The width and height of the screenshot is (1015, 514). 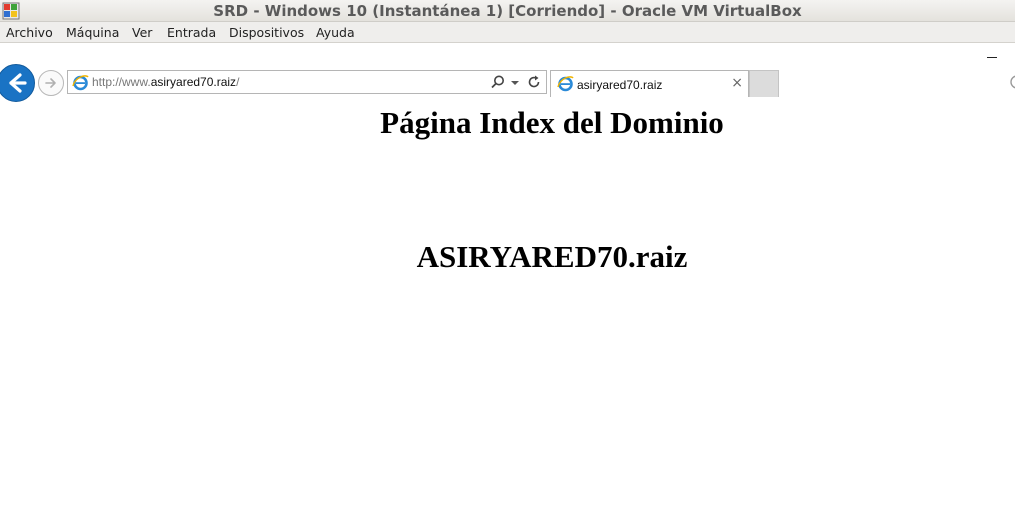 What do you see at coordinates (266, 32) in the screenshot?
I see `menu-dispositivos: Dispositivos` at bounding box center [266, 32].